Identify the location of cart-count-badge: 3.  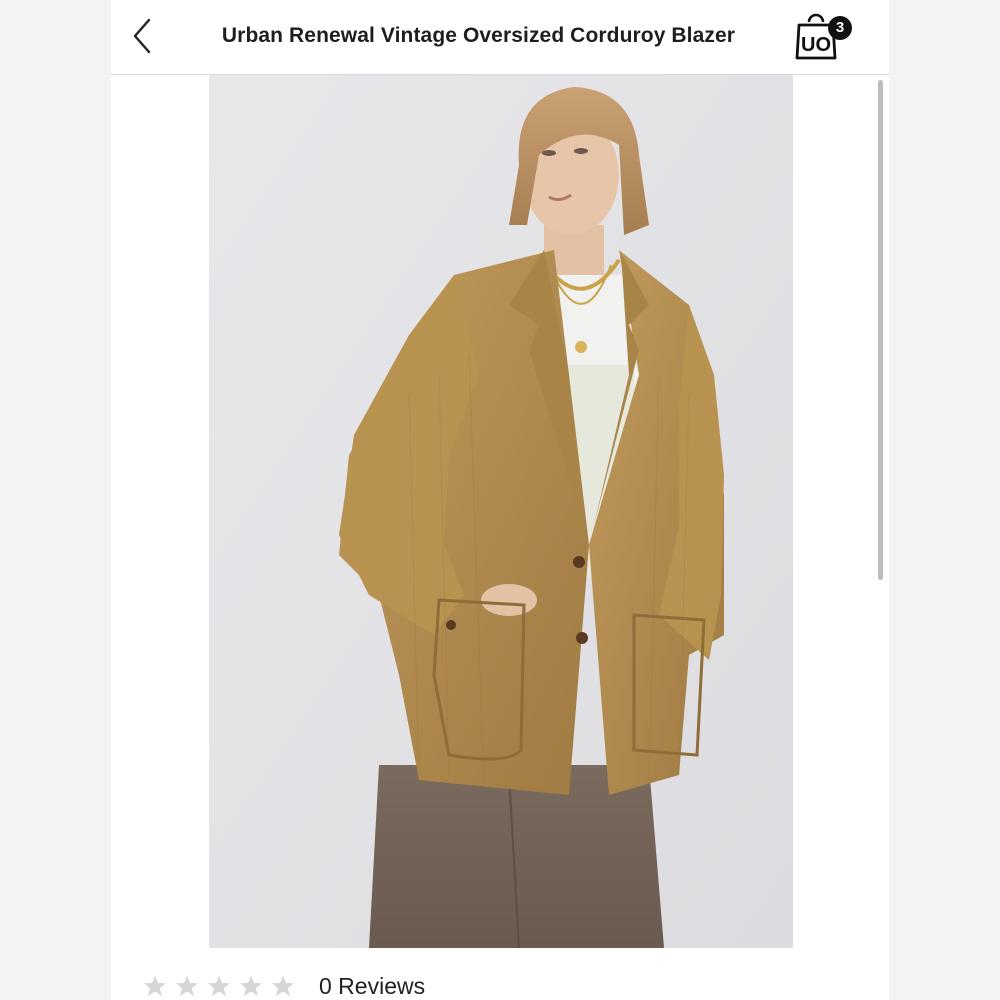
(840, 28).